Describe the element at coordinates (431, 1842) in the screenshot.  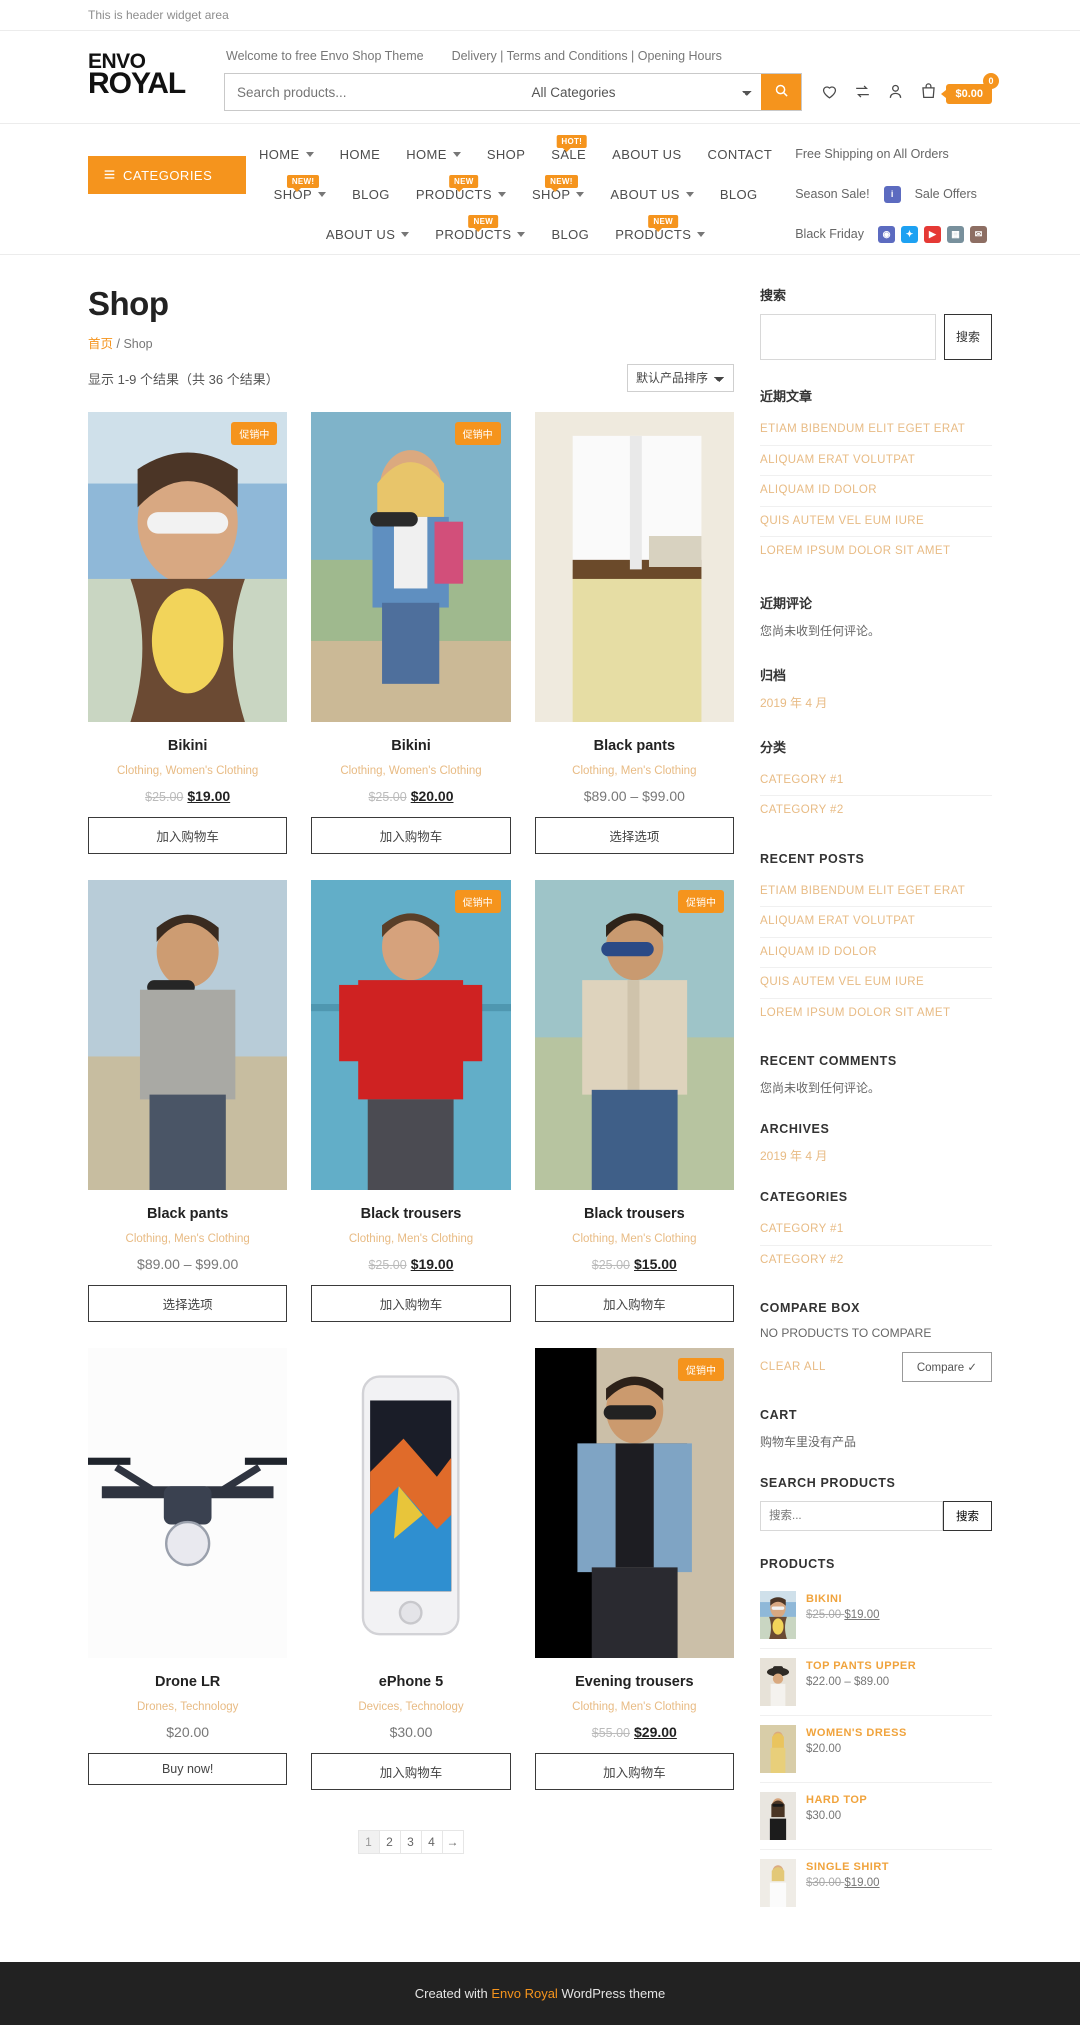
I see `pagination-page-4: 4` at that location.